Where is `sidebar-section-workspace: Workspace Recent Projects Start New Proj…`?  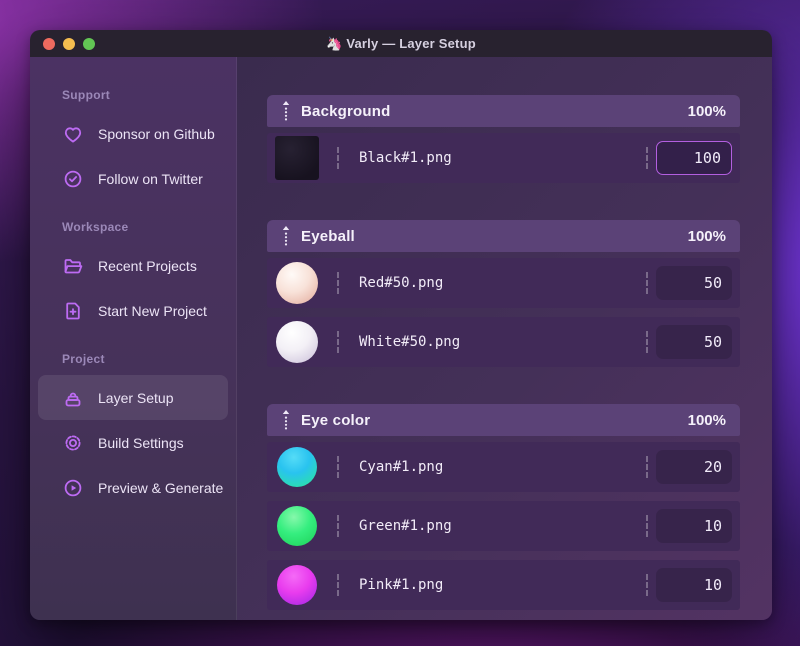
sidebar-section-workspace: Workspace Recent Projects Start New Proj… is located at coordinates (133, 276).